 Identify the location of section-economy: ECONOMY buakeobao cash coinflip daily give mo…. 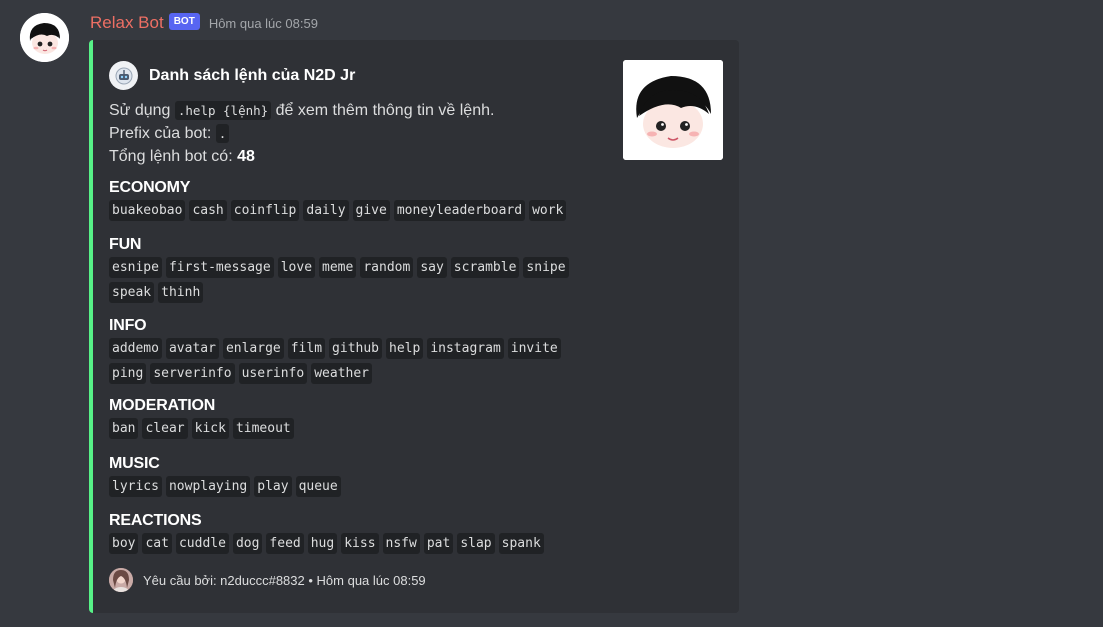
(364, 201).